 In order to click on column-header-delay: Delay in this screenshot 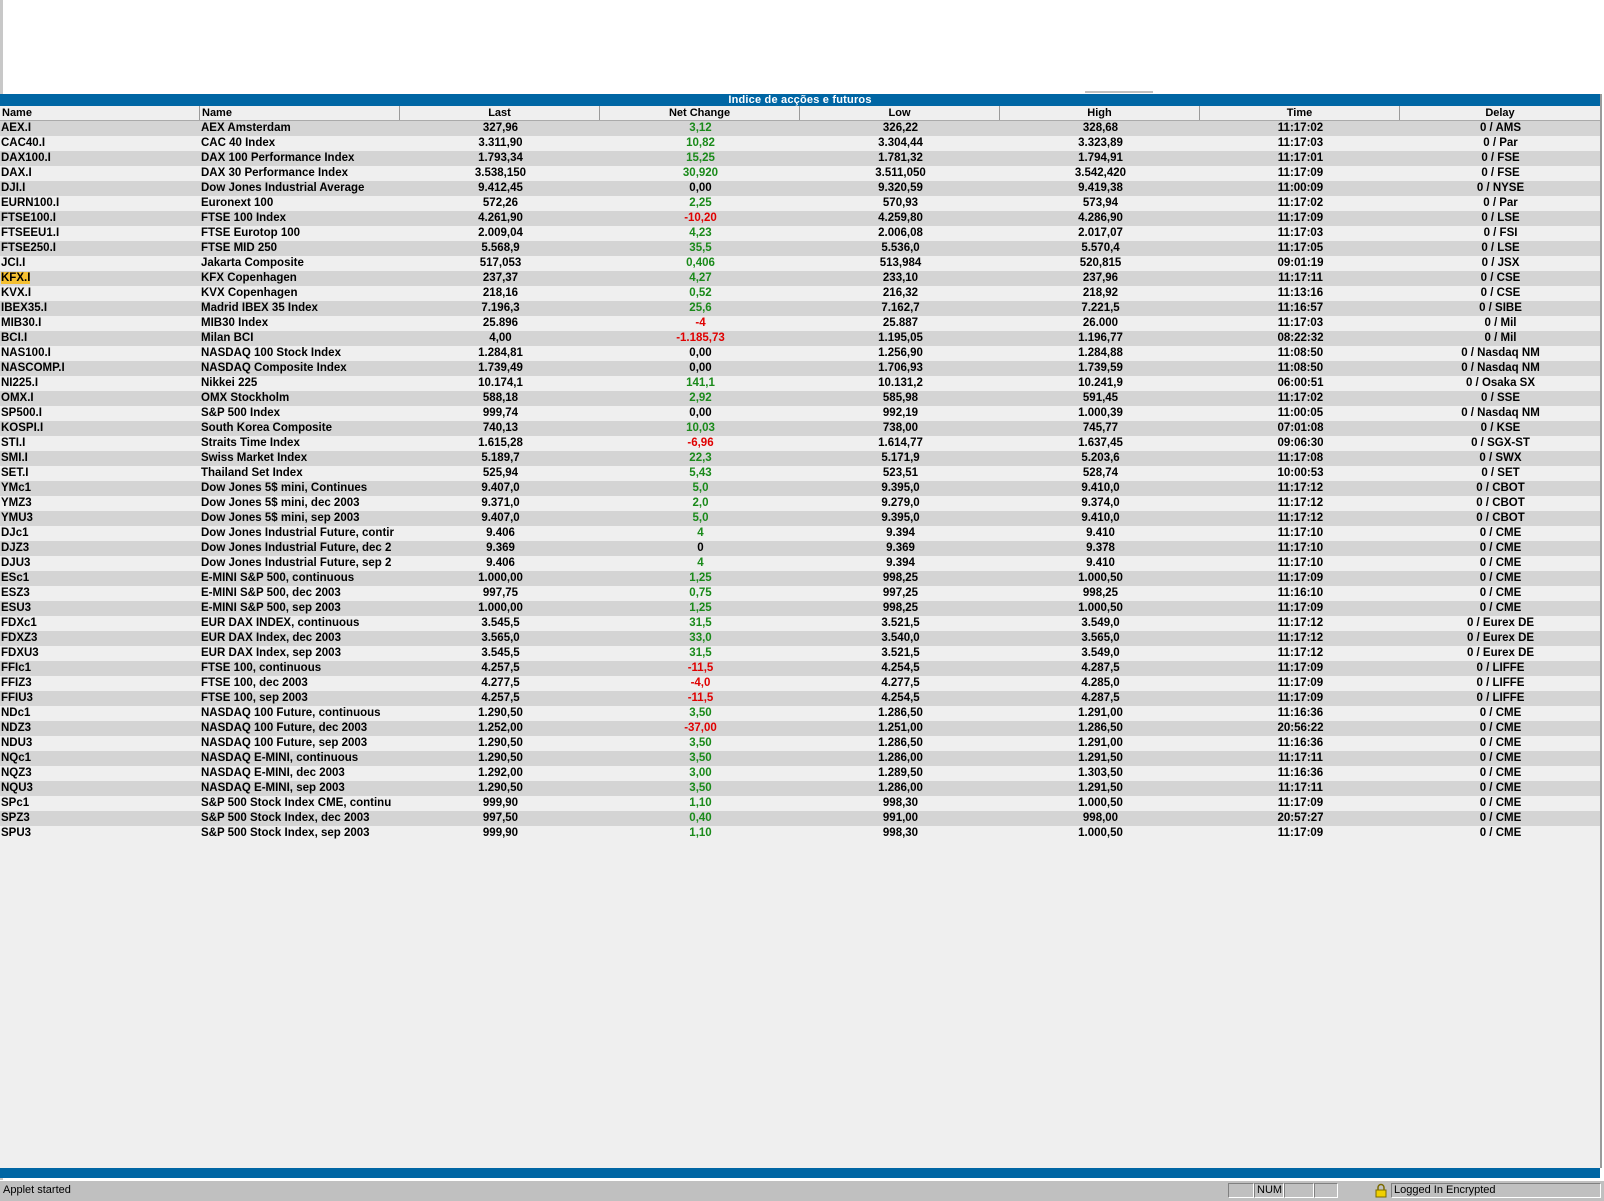, I will do `click(1500, 113)`.